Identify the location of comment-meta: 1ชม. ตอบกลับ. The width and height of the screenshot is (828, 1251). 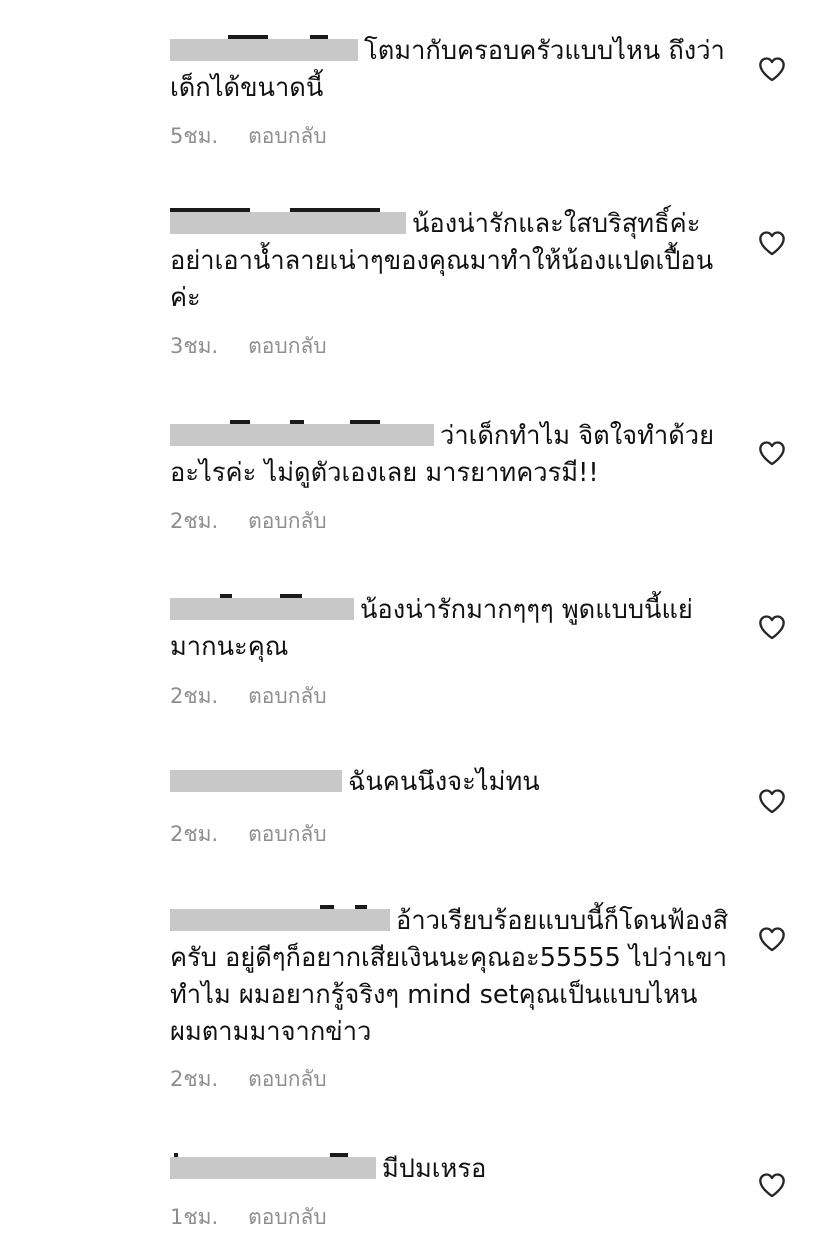
(248, 1217).